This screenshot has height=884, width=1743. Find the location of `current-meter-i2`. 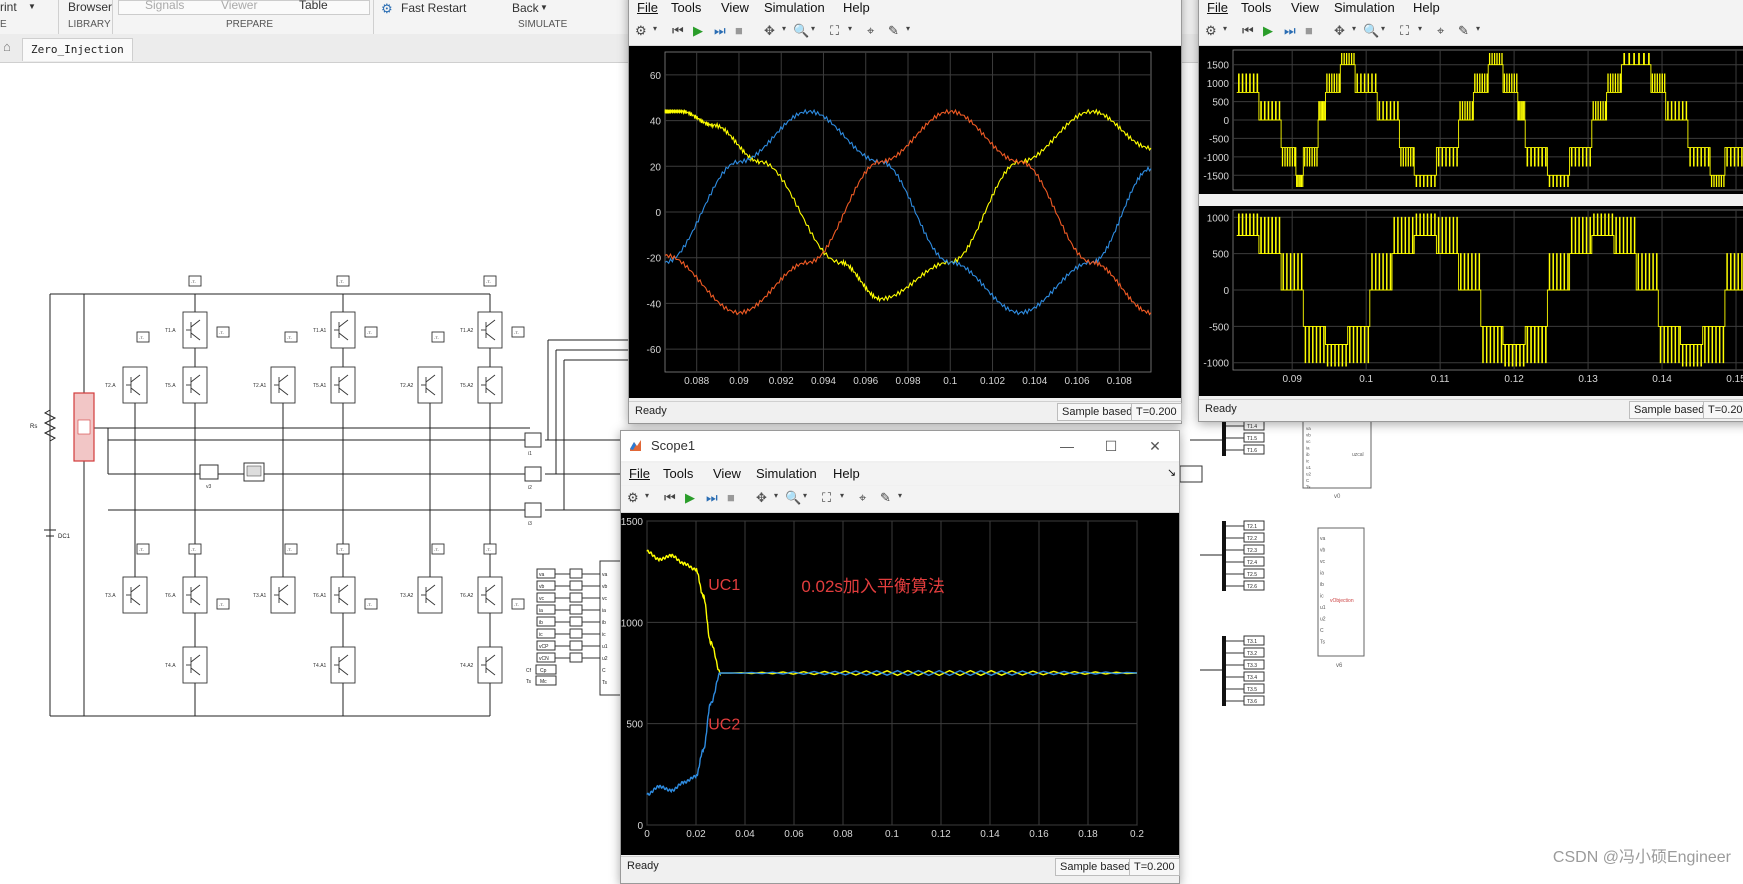

current-meter-i2 is located at coordinates (533, 474).